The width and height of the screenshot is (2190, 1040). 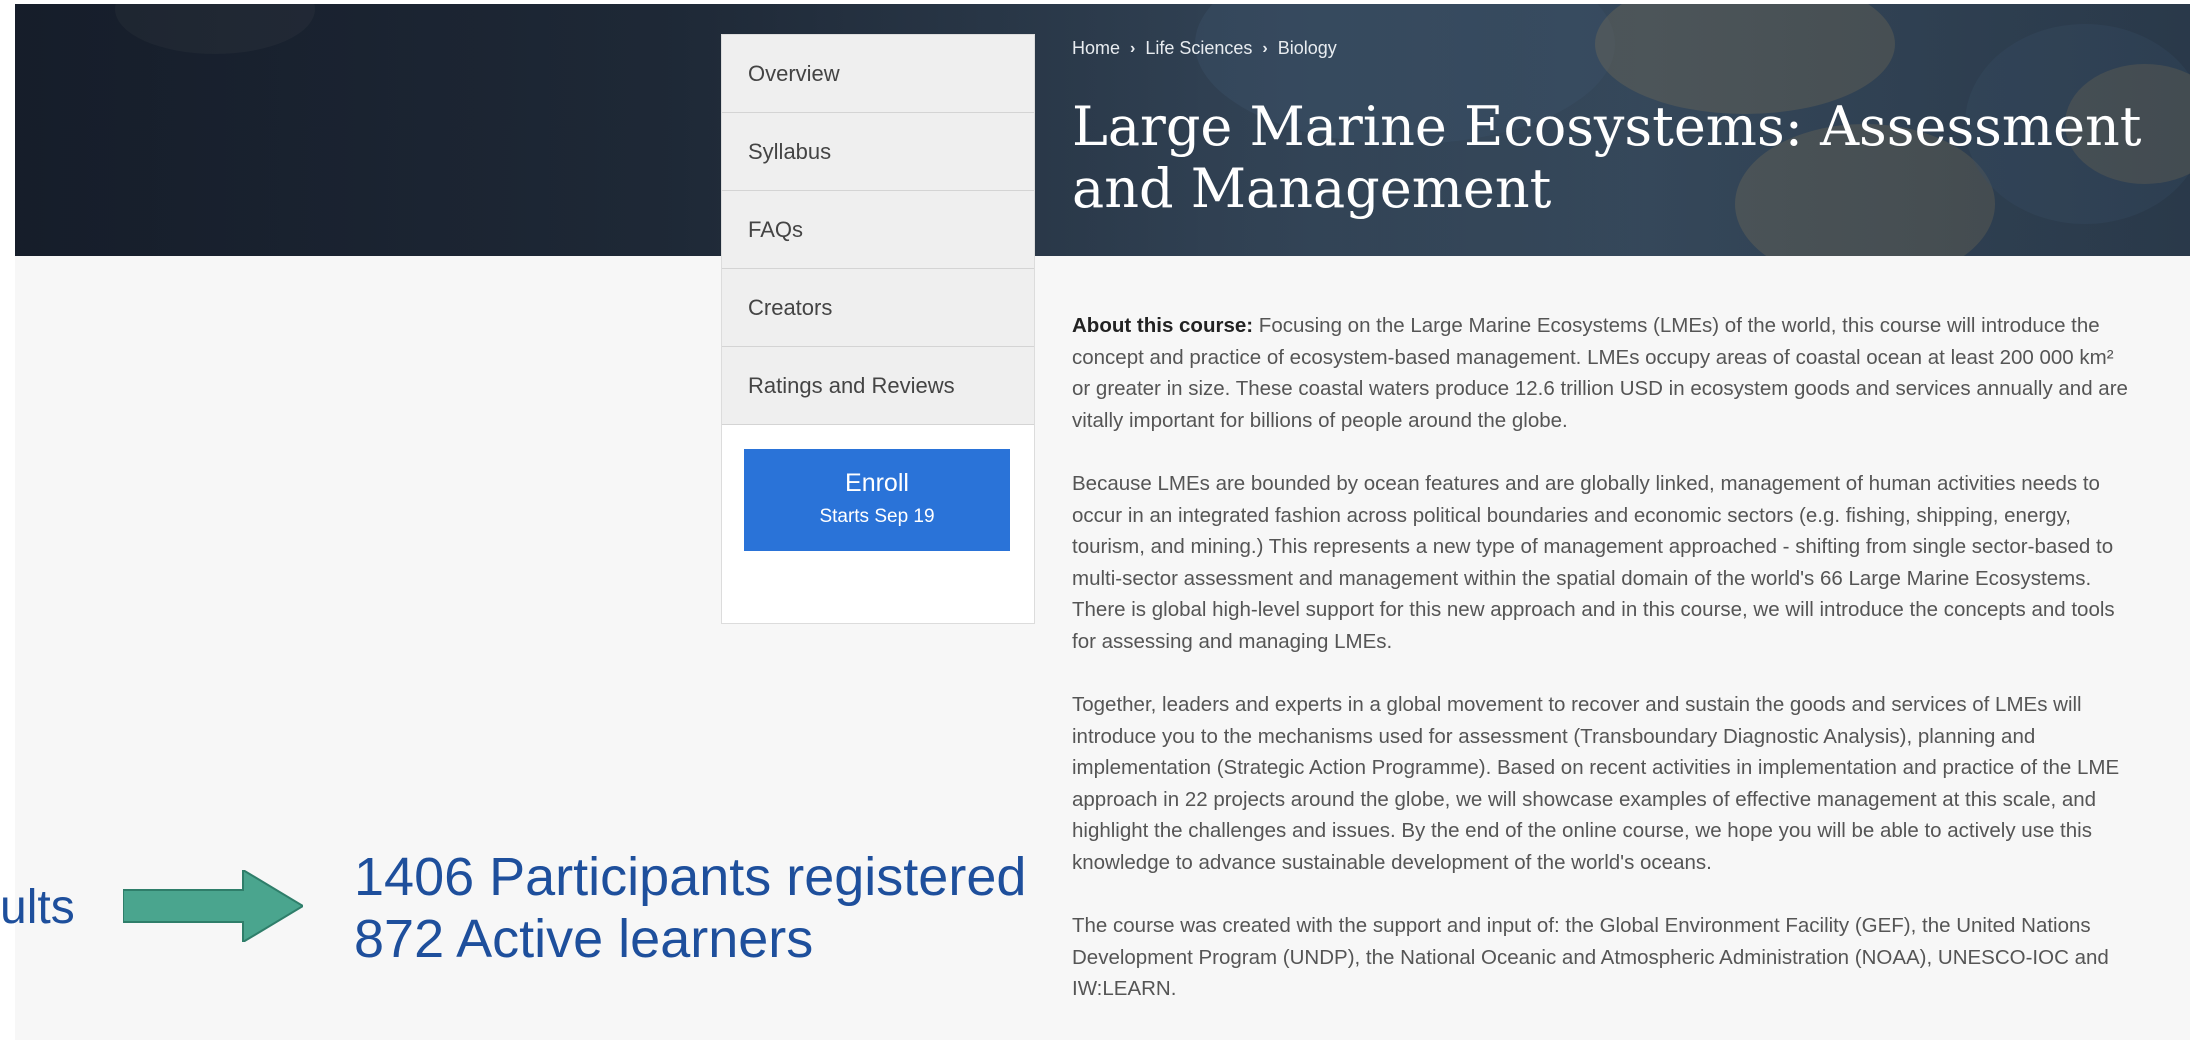 I want to click on nav-item-overview: Overview, so click(x=878, y=74).